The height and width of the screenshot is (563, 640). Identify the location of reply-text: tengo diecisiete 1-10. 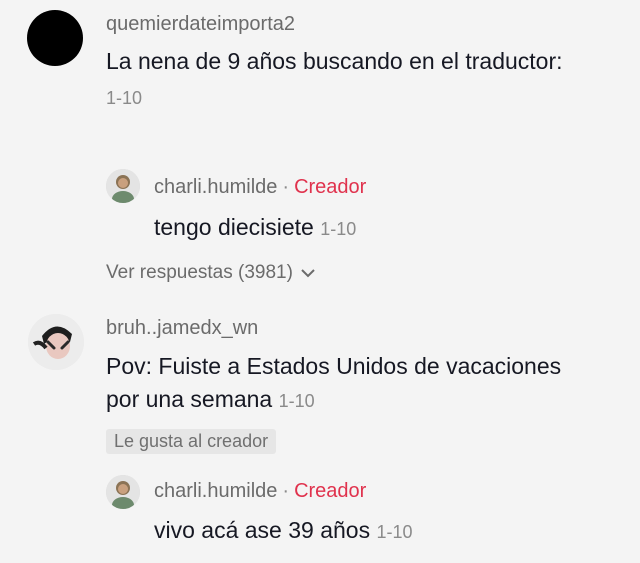
(255, 228).